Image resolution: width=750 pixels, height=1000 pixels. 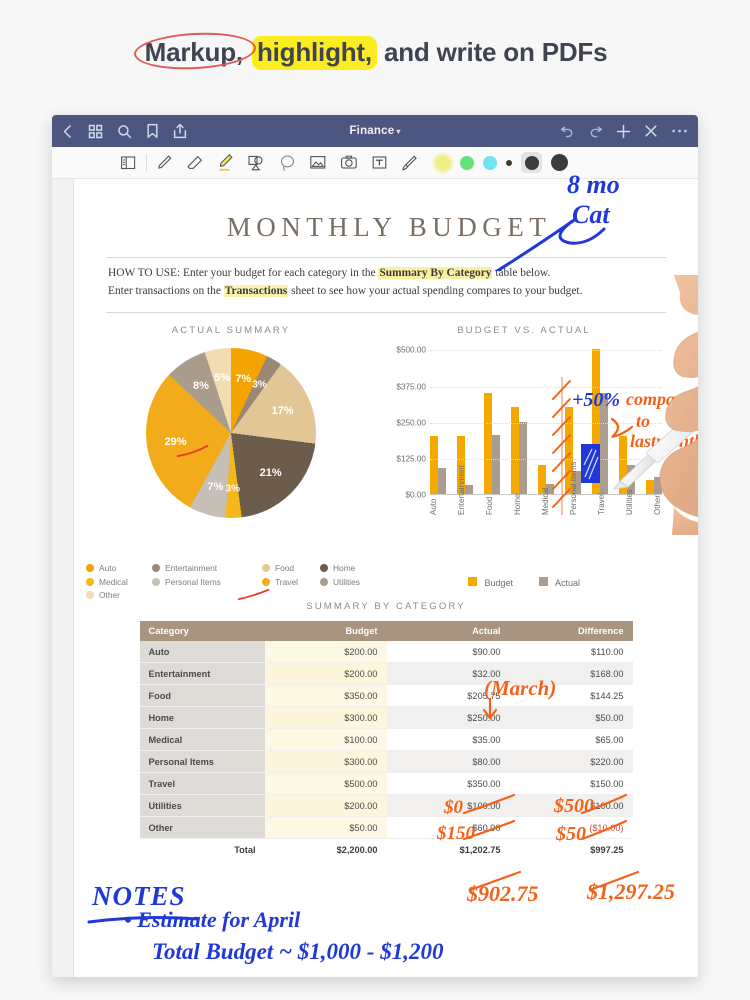 What do you see at coordinates (152, 131) in the screenshot?
I see `bookmark-icon` at bounding box center [152, 131].